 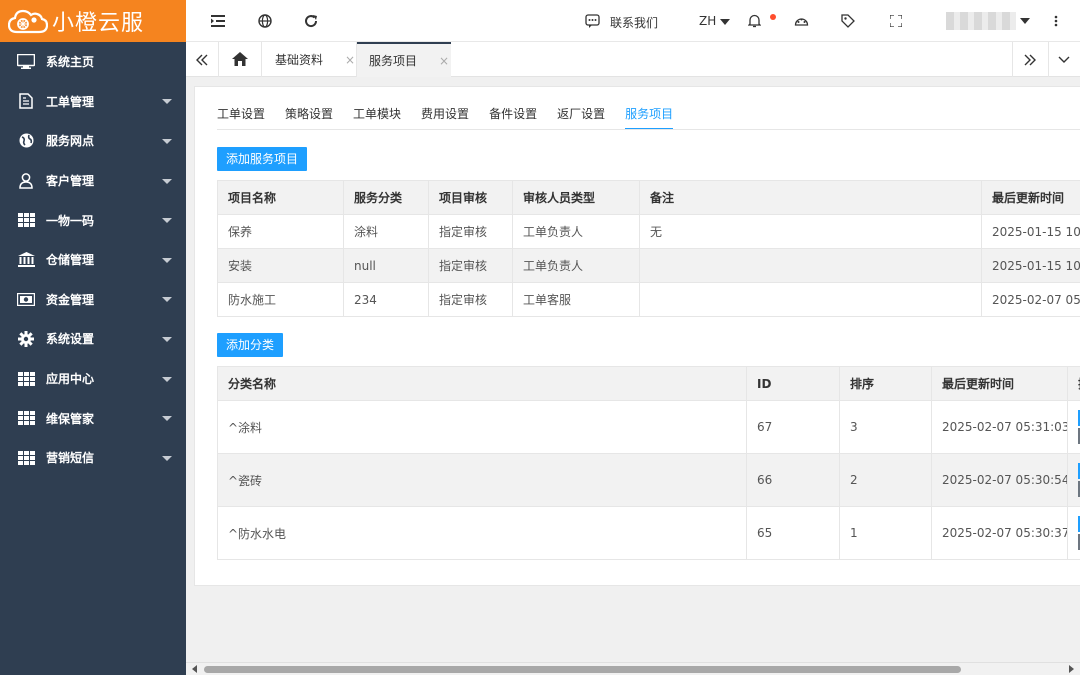 What do you see at coordinates (93, 102) in the screenshot?
I see `sidebar-item-1: 工单管理` at bounding box center [93, 102].